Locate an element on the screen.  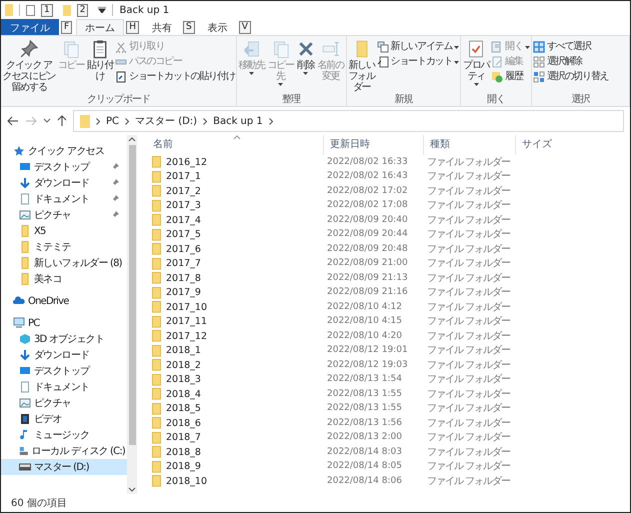
pin-icon is located at coordinates (115, 167).